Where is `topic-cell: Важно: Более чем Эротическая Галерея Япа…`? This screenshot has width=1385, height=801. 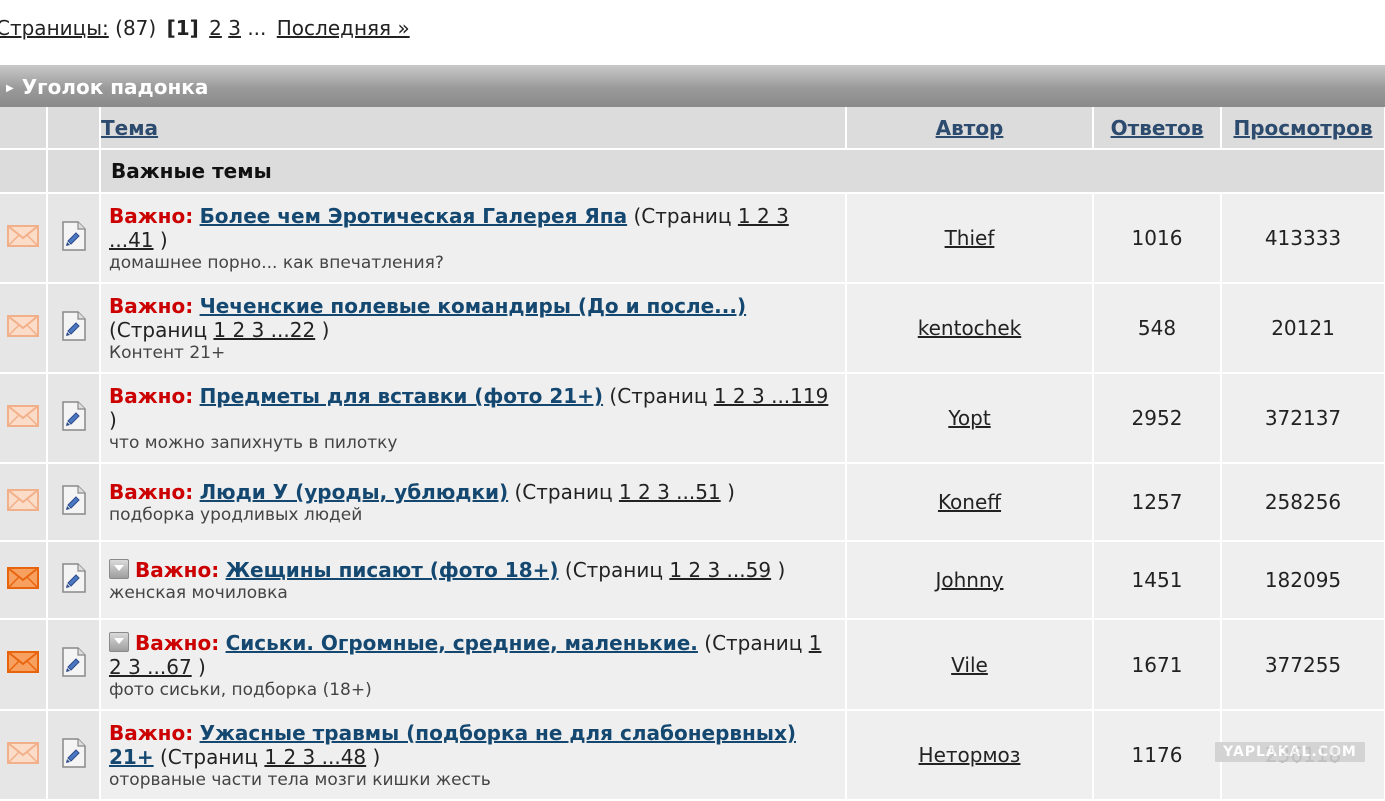 topic-cell: Важно: Более чем Эротическая Галерея Япа… is located at coordinates (473, 238).